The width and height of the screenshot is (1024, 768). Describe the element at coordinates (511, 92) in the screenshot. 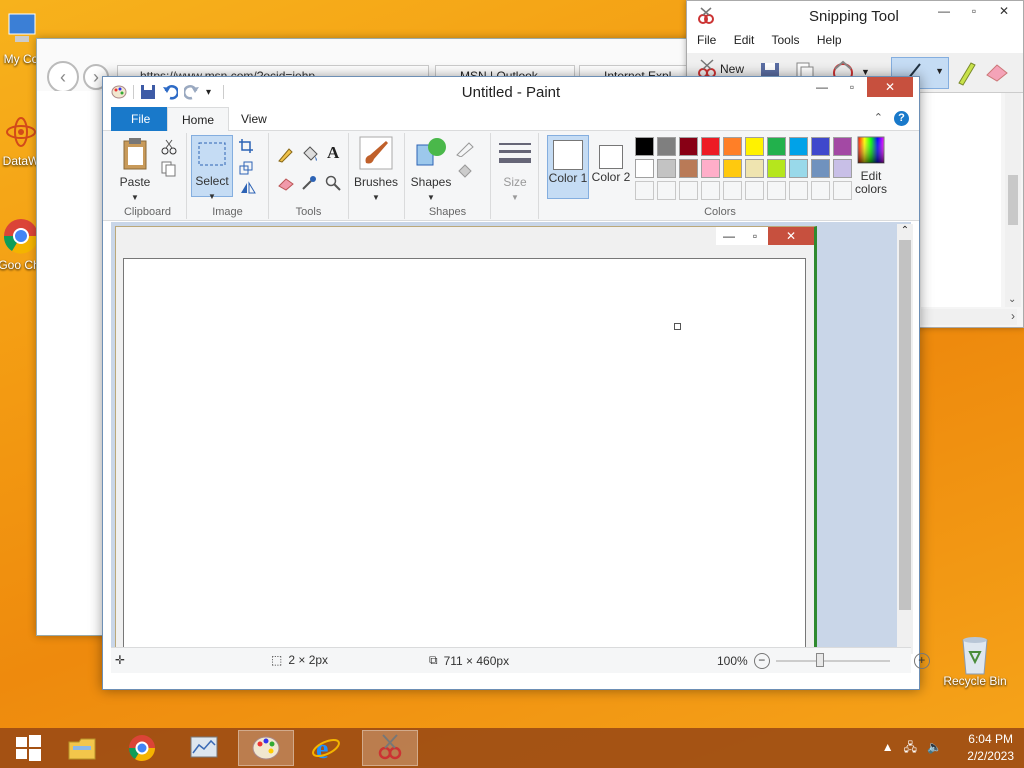

I see `paint-title: Untitled - Paint` at that location.